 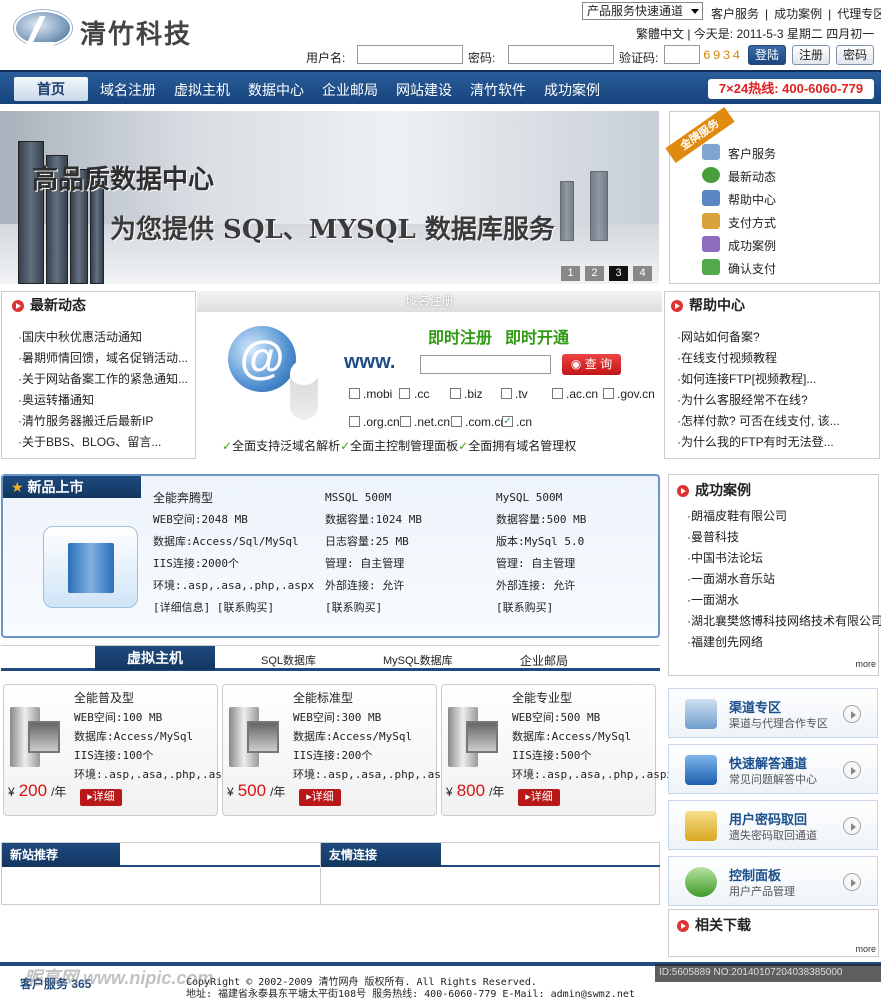 I want to click on id-stamp: ID:5605889 NO:20140107204038385000, so click(x=768, y=973).